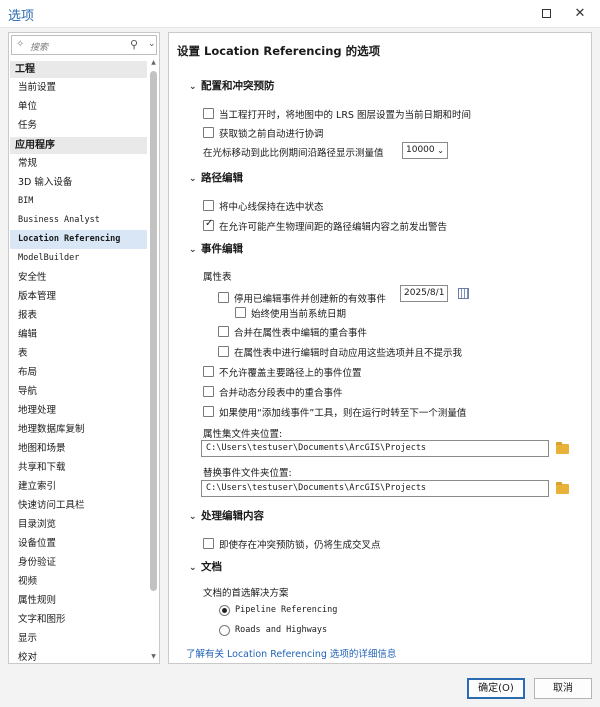  What do you see at coordinates (78, 87) in the screenshot?
I see `nav-item: 当前设置` at bounding box center [78, 87].